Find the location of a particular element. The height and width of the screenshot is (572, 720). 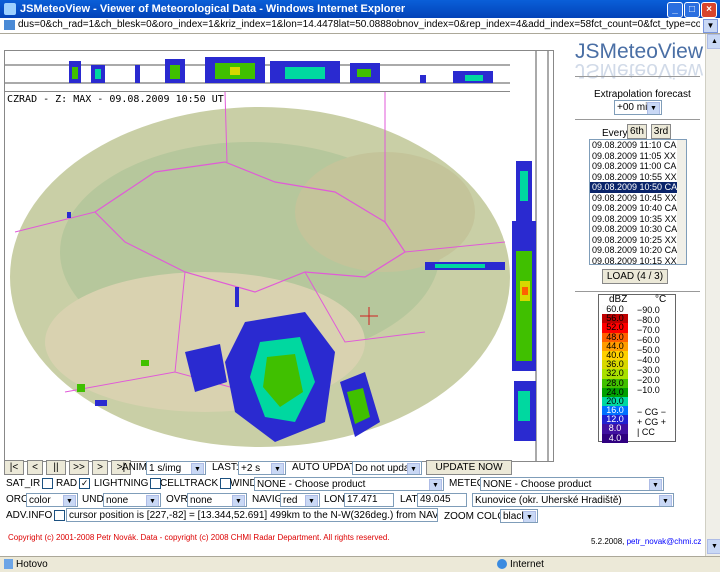

list-scrollbar is located at coordinates (681, 202).